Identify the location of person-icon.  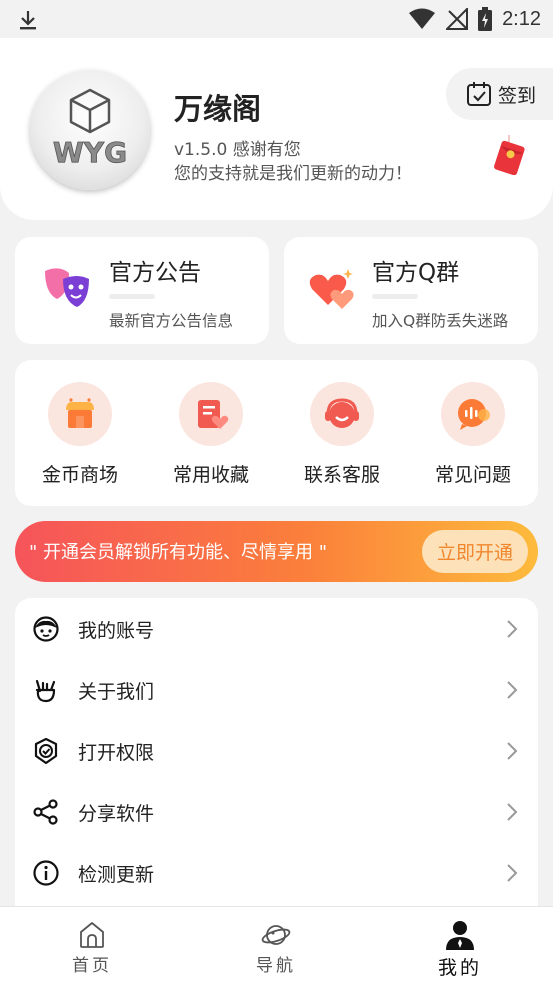
(460, 935).